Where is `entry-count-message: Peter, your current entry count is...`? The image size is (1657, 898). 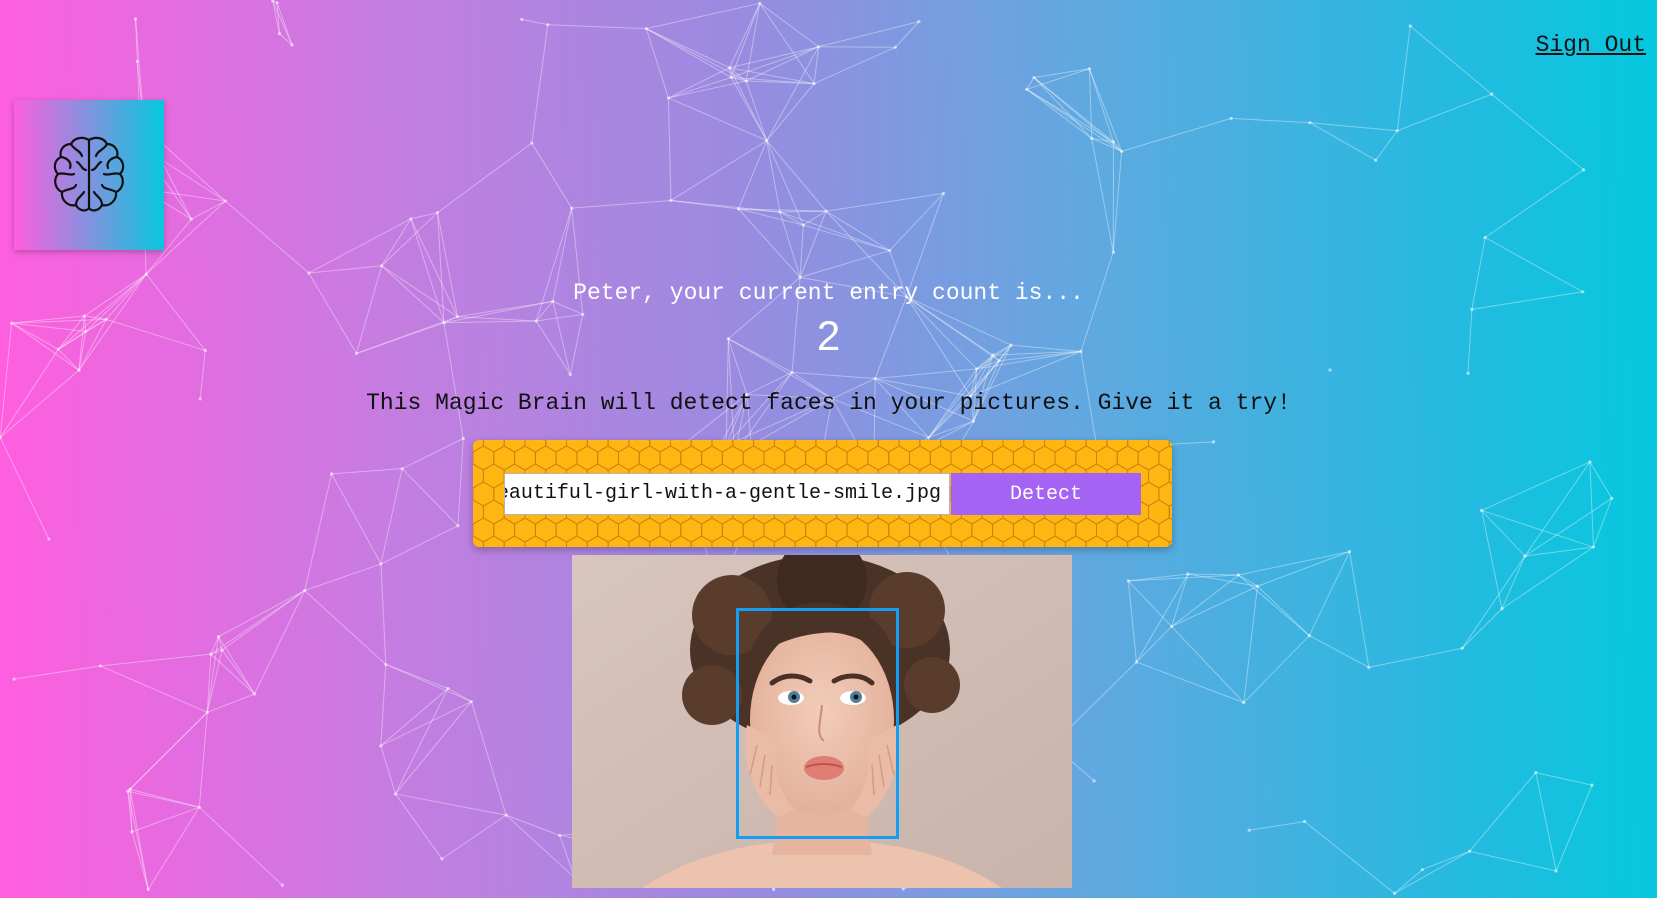 entry-count-message: Peter, your current entry count is... is located at coordinates (828, 293).